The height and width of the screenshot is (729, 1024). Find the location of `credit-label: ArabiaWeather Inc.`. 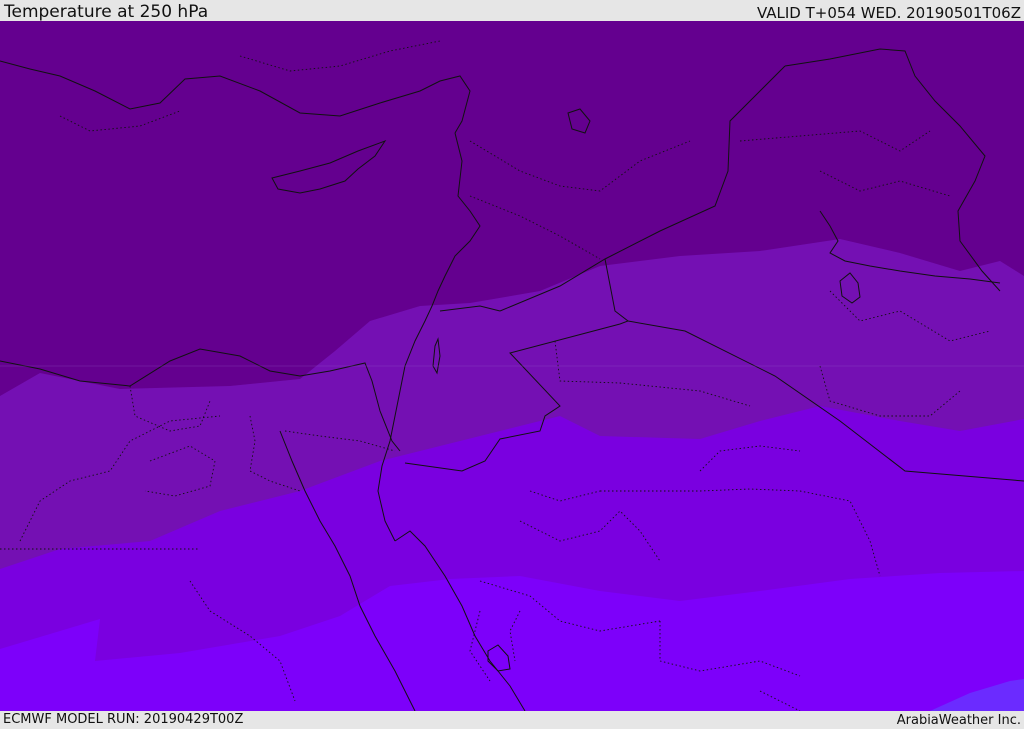

credit-label: ArabiaWeather Inc. is located at coordinates (958, 720).